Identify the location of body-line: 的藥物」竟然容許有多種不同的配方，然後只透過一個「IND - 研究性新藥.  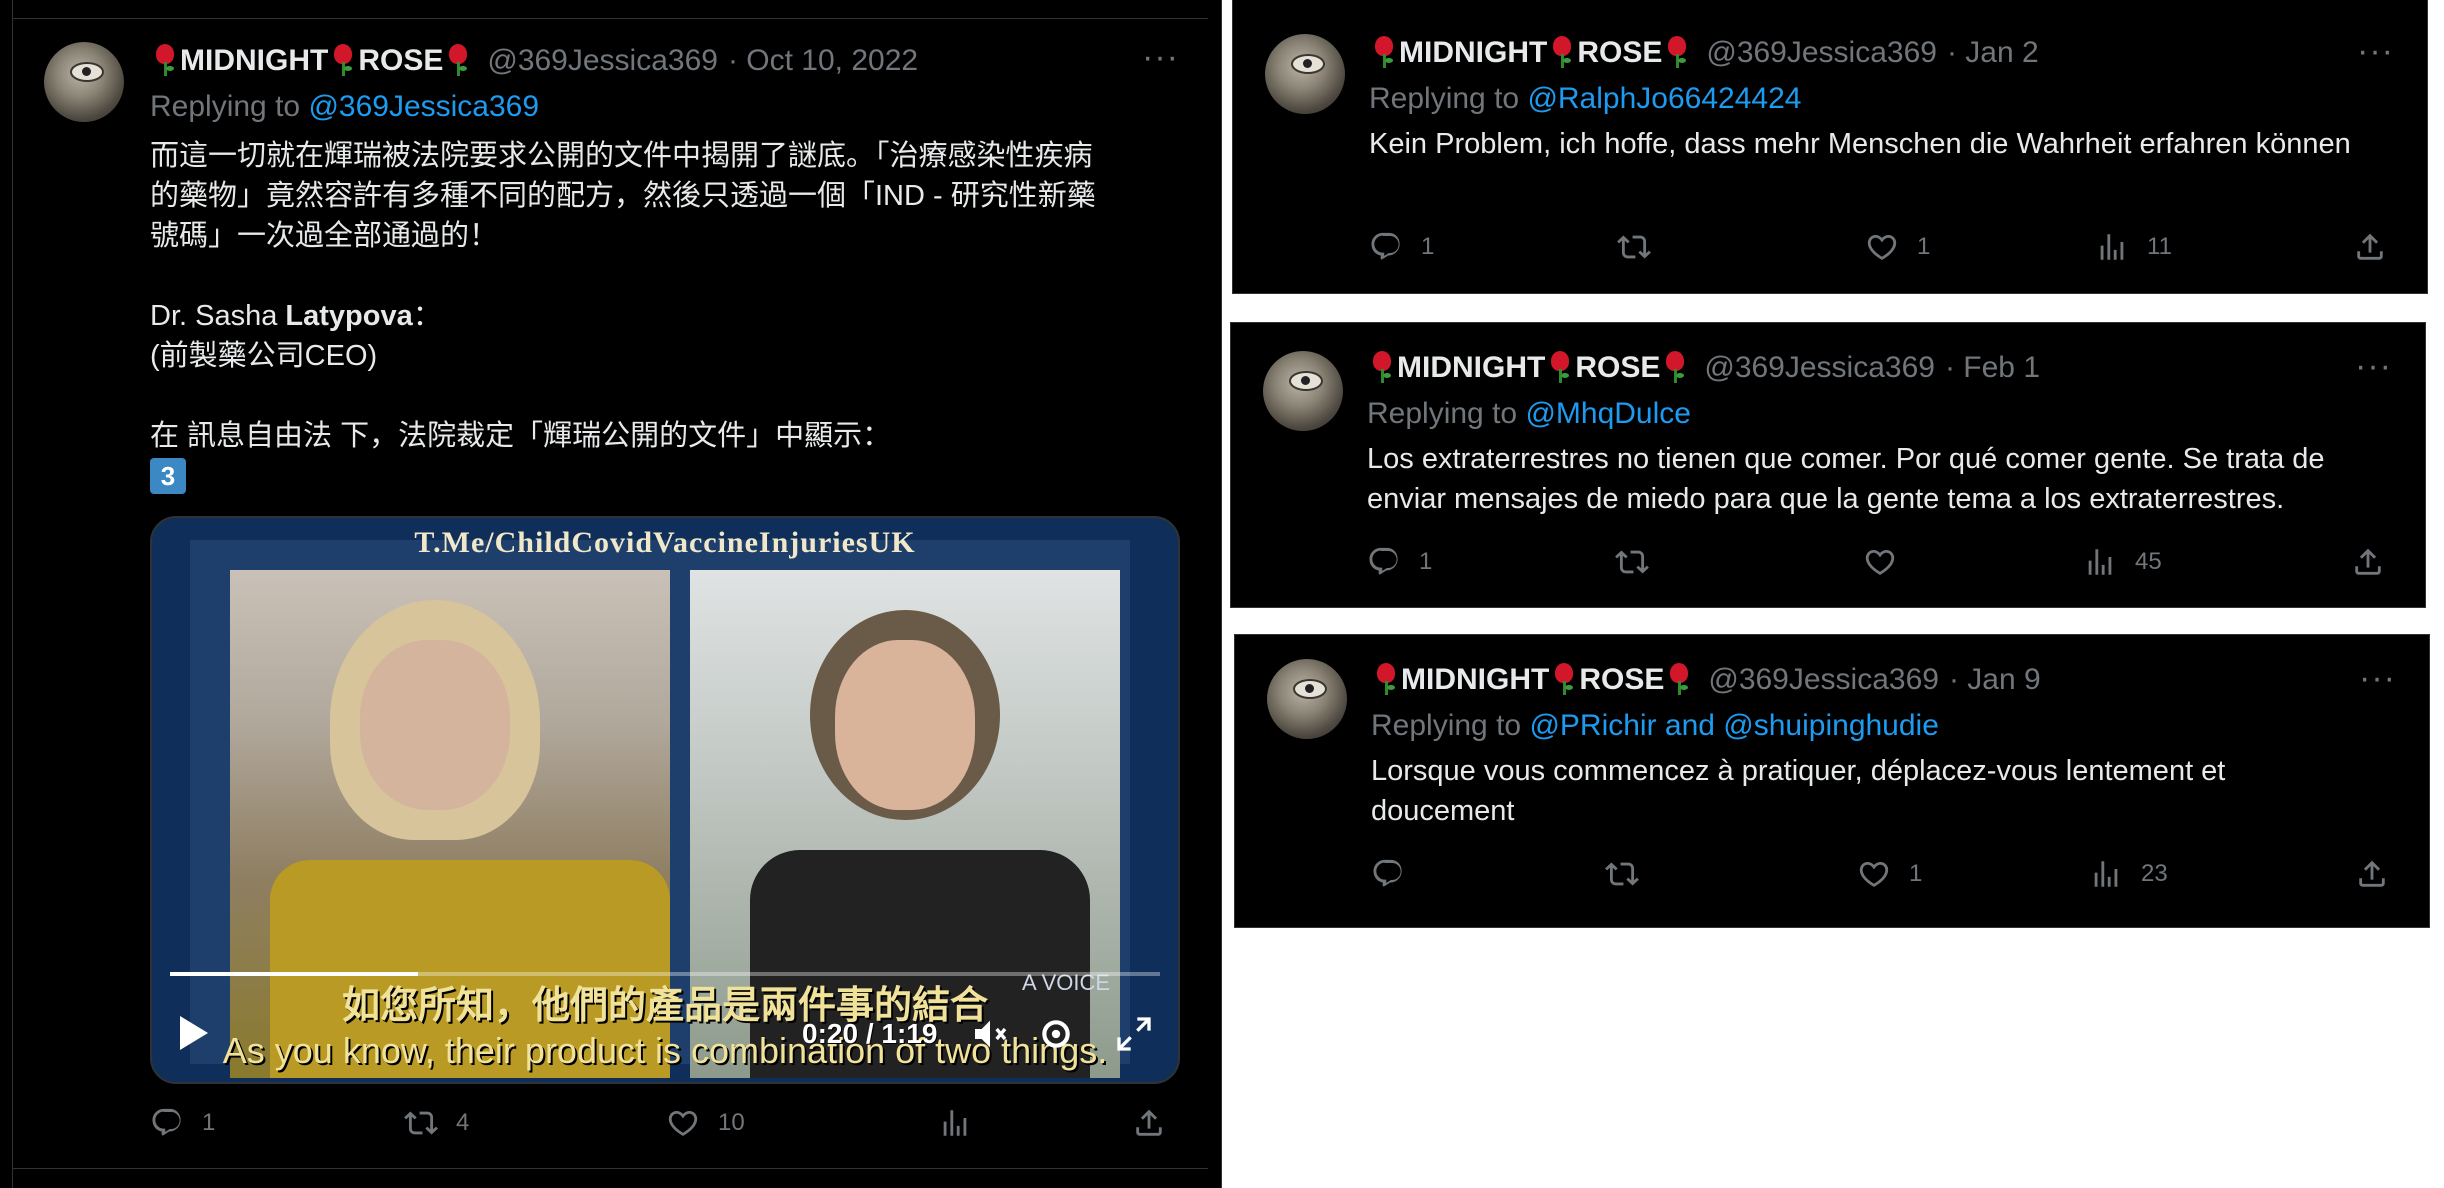
(623, 196).